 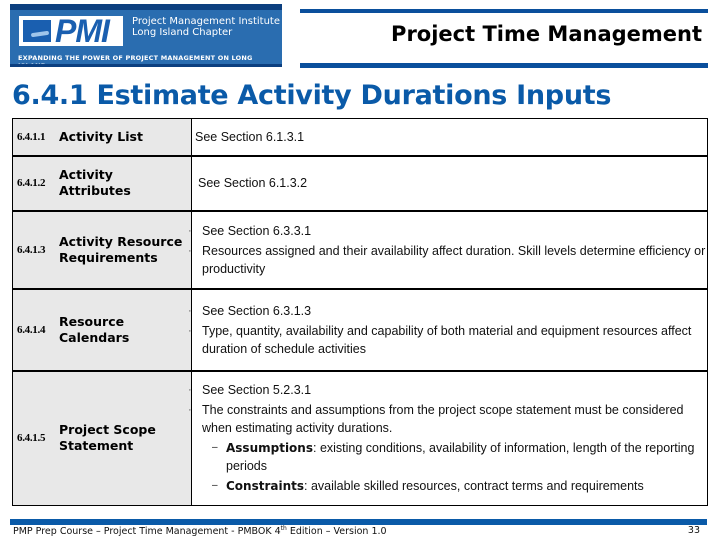 I want to click on header-bottom-rule, so click(x=504, y=65).